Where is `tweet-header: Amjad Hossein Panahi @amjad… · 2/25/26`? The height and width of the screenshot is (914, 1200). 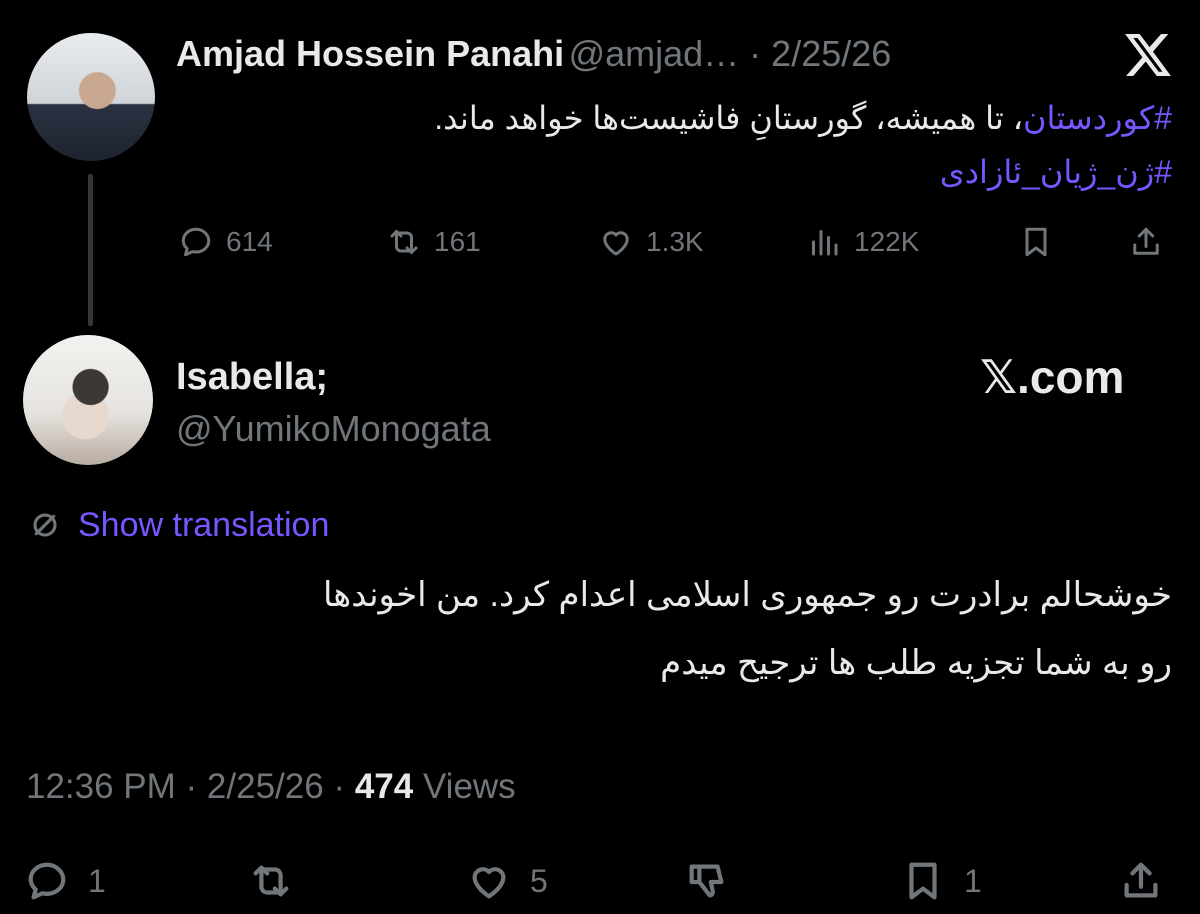 tweet-header: Amjad Hossein Panahi @amjad… · 2/25/26 is located at coordinates (533, 54).